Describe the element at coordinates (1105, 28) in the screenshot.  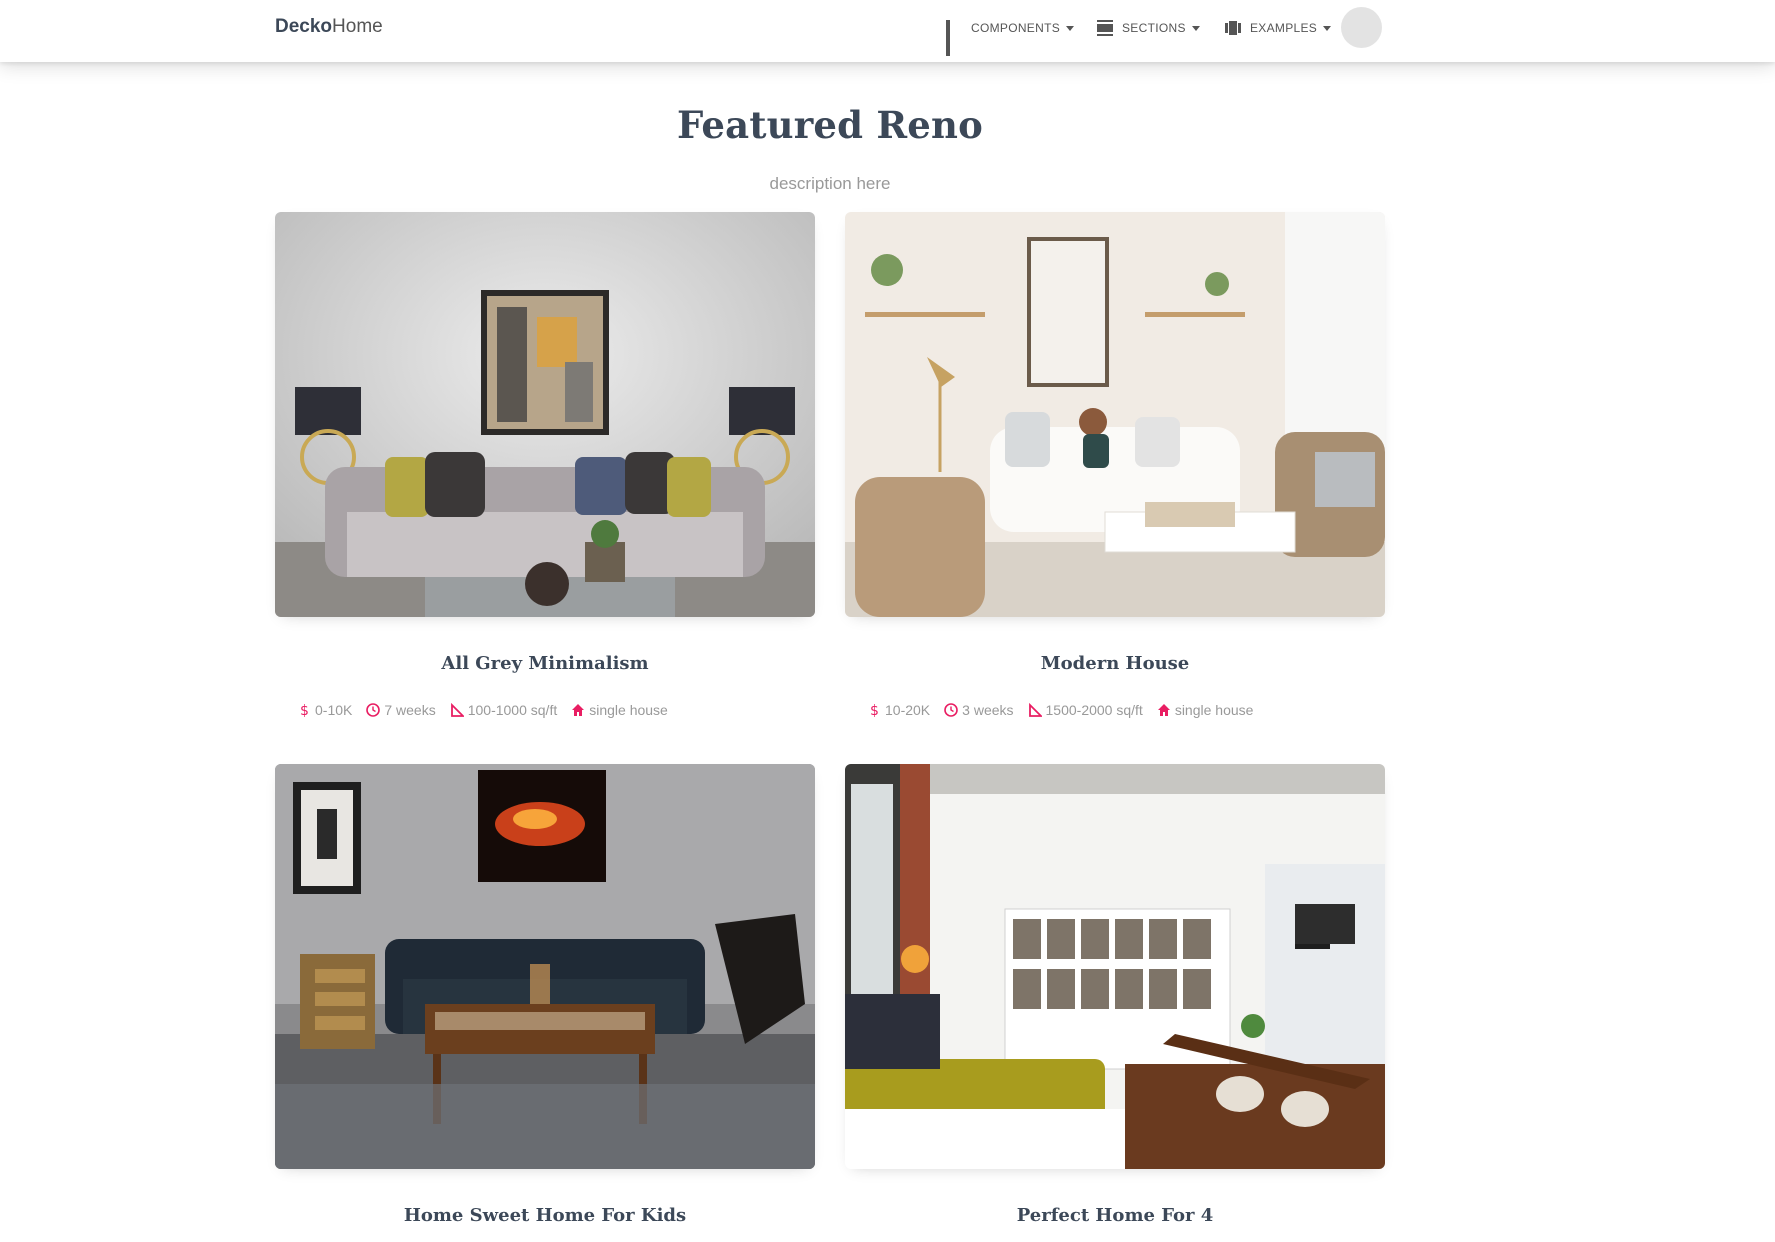
I see `view-day-icon` at that location.